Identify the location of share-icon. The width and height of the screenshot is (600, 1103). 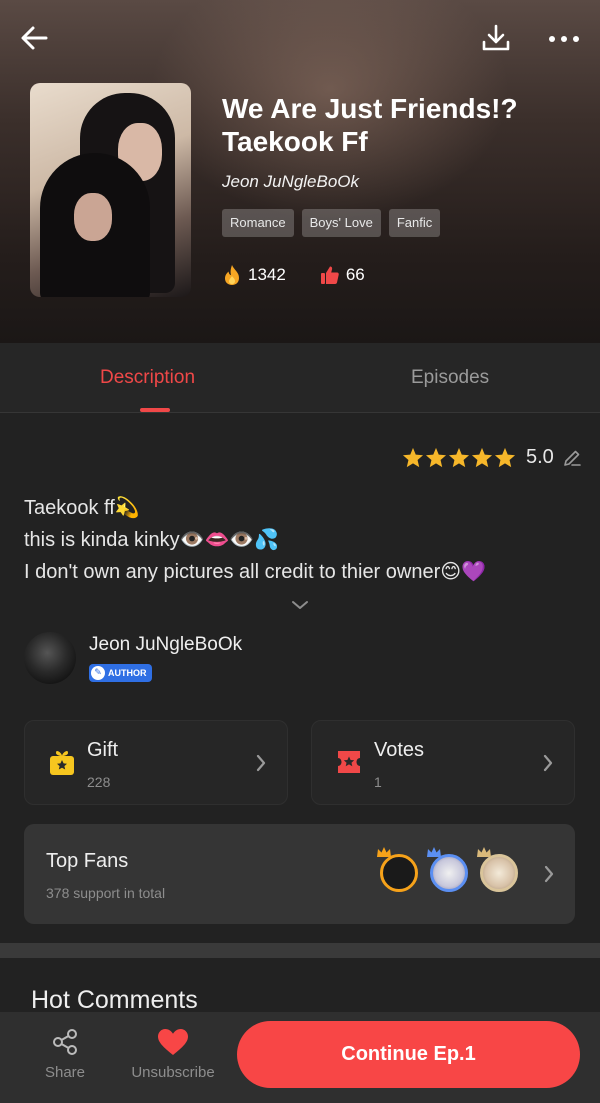
(65, 1042).